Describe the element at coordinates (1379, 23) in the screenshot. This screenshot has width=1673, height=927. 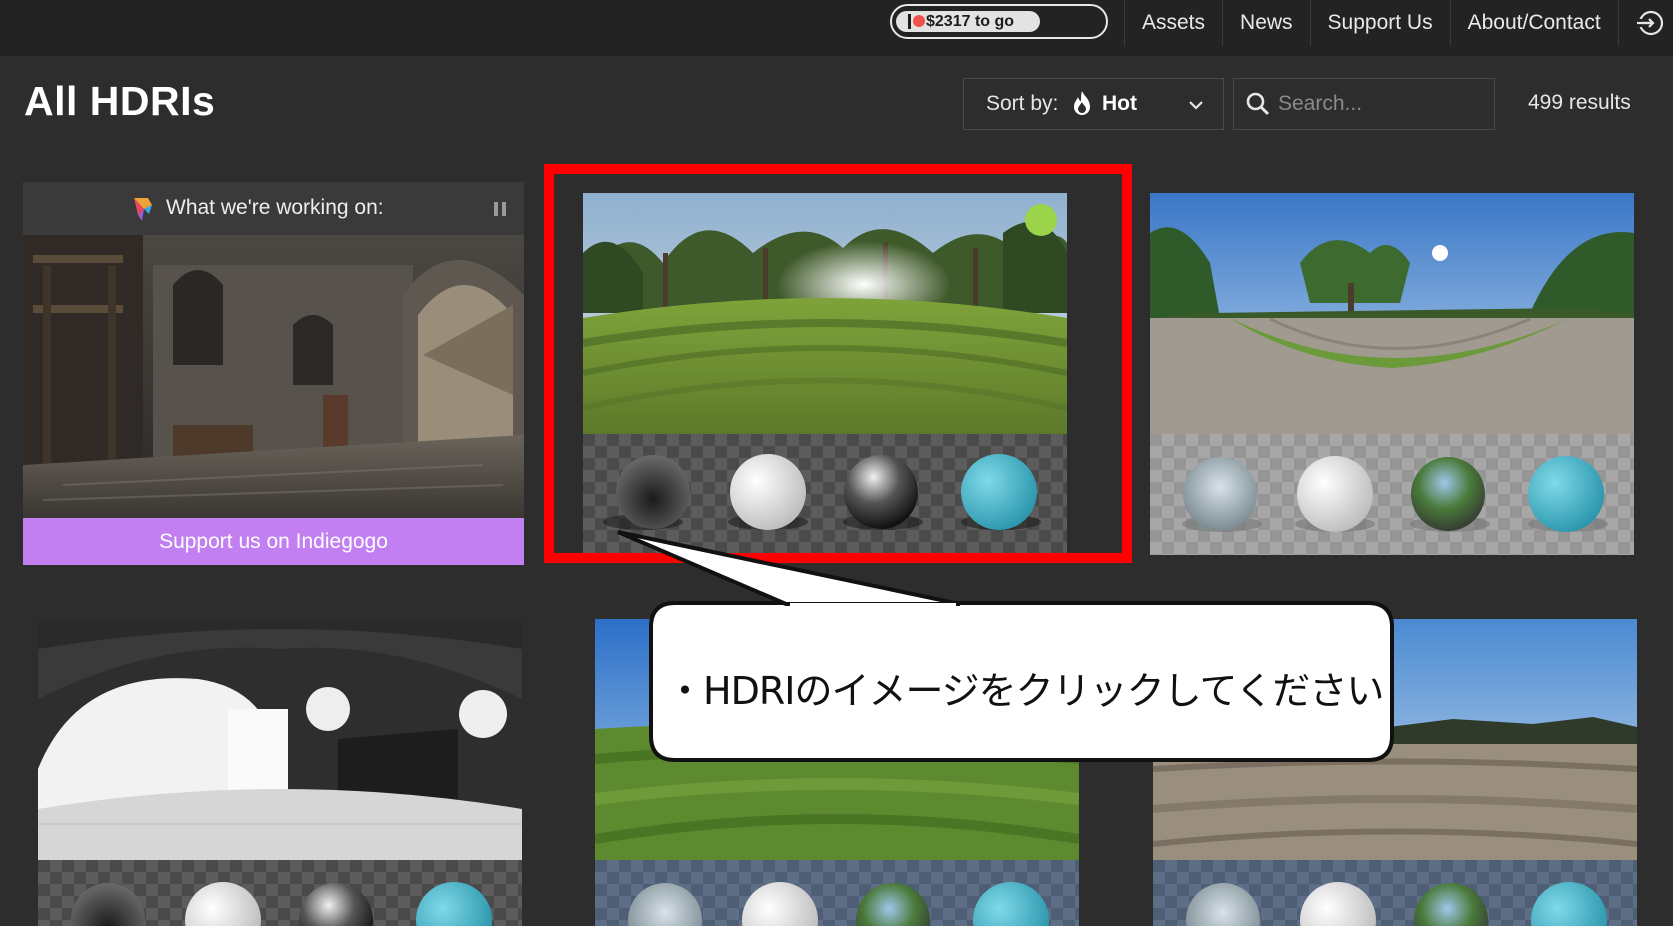
I see `nav-link-support: Support Us` at that location.